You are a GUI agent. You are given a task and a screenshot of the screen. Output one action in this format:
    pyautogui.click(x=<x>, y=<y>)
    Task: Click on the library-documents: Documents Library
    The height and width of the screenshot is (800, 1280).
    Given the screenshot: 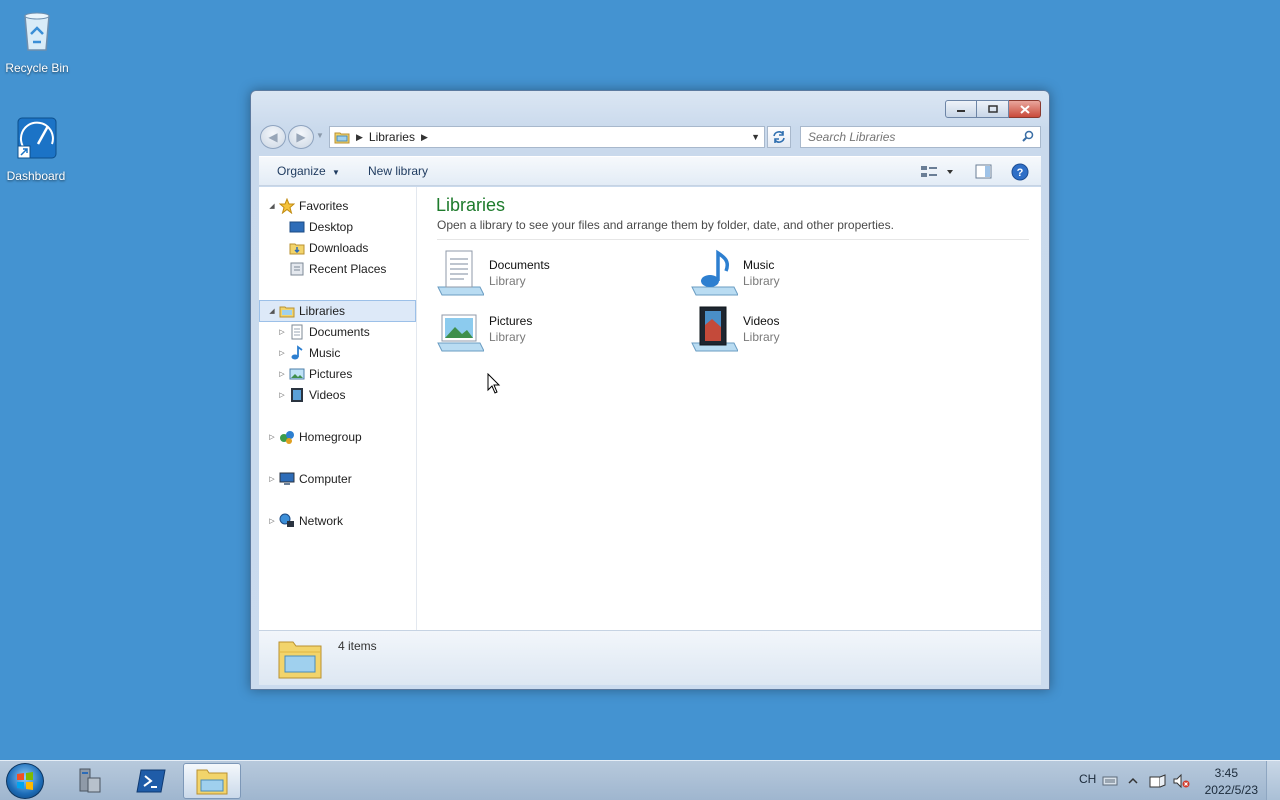 What is the action you would take?
    pyautogui.click(x=551, y=274)
    